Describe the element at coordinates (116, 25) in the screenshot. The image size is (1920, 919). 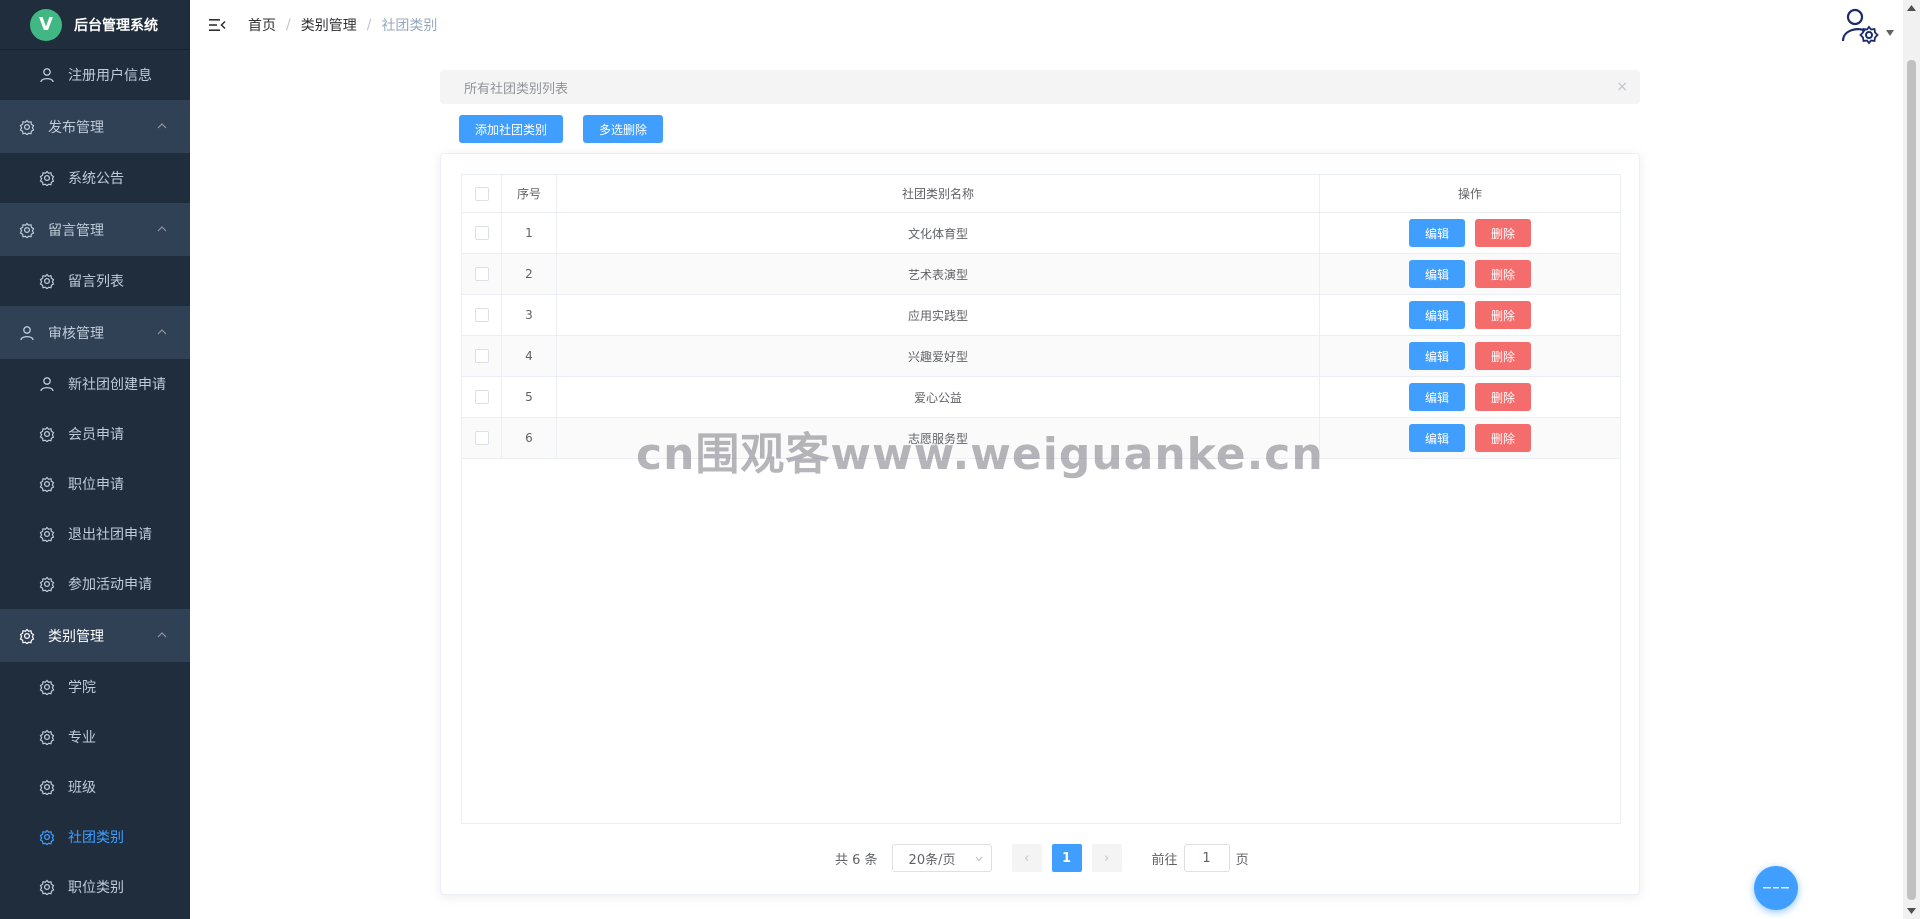
I see `app-title: 后台管理系统` at that location.